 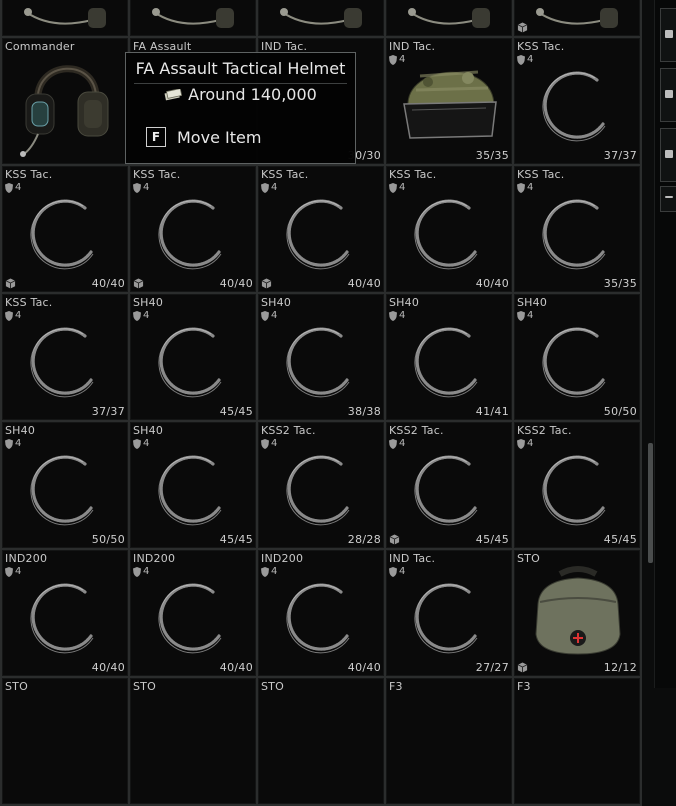 I want to click on item-name: F3, so click(x=396, y=686).